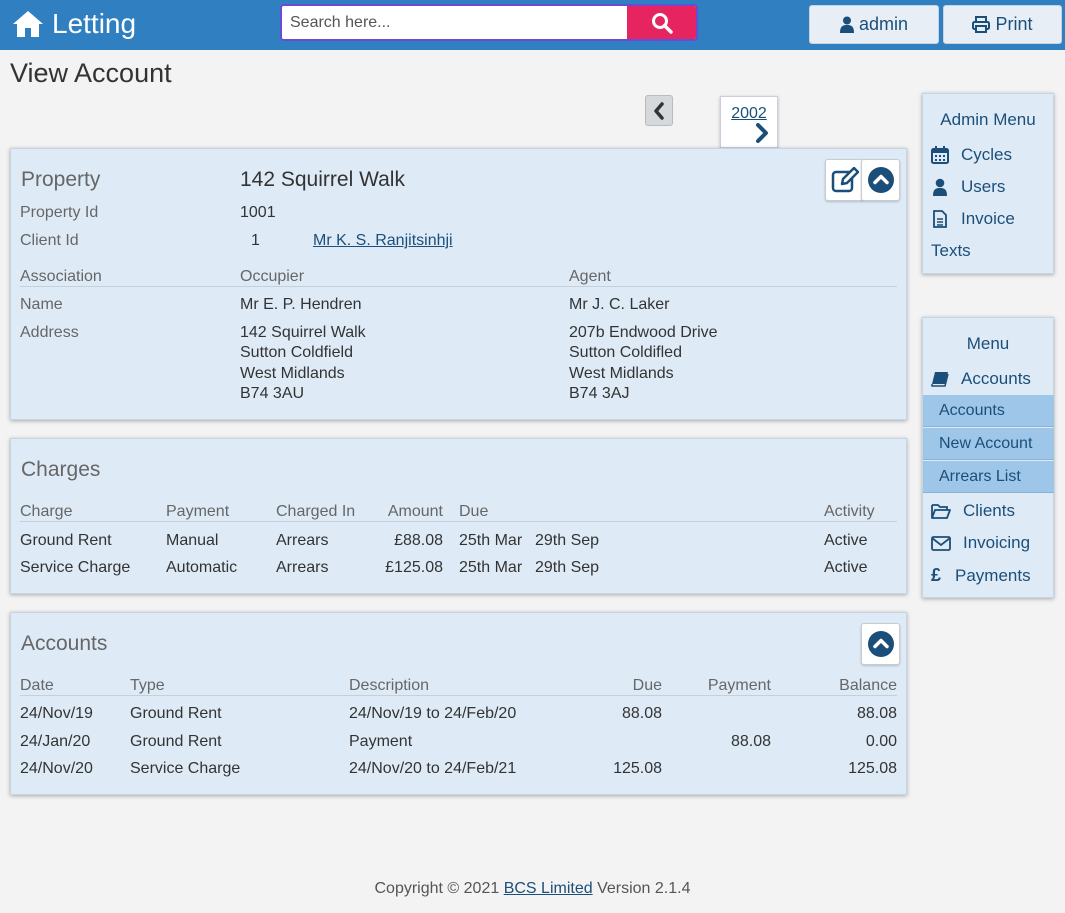  Describe the element at coordinates (94, 23) in the screenshot. I see `brand-label: Letting` at that location.